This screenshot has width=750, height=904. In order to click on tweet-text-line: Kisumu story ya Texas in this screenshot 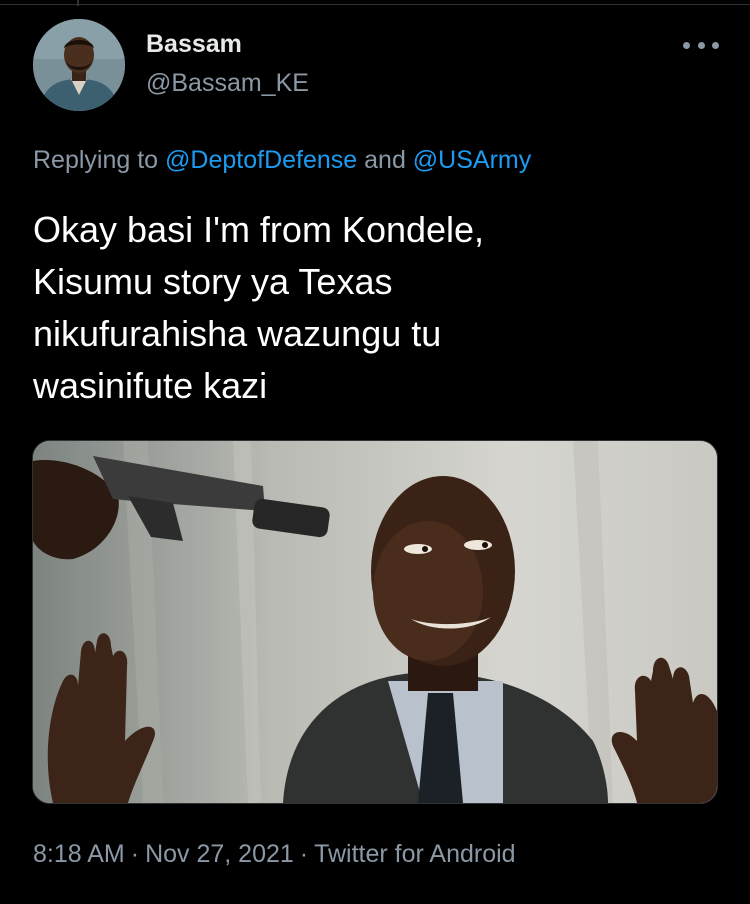, I will do `click(213, 281)`.